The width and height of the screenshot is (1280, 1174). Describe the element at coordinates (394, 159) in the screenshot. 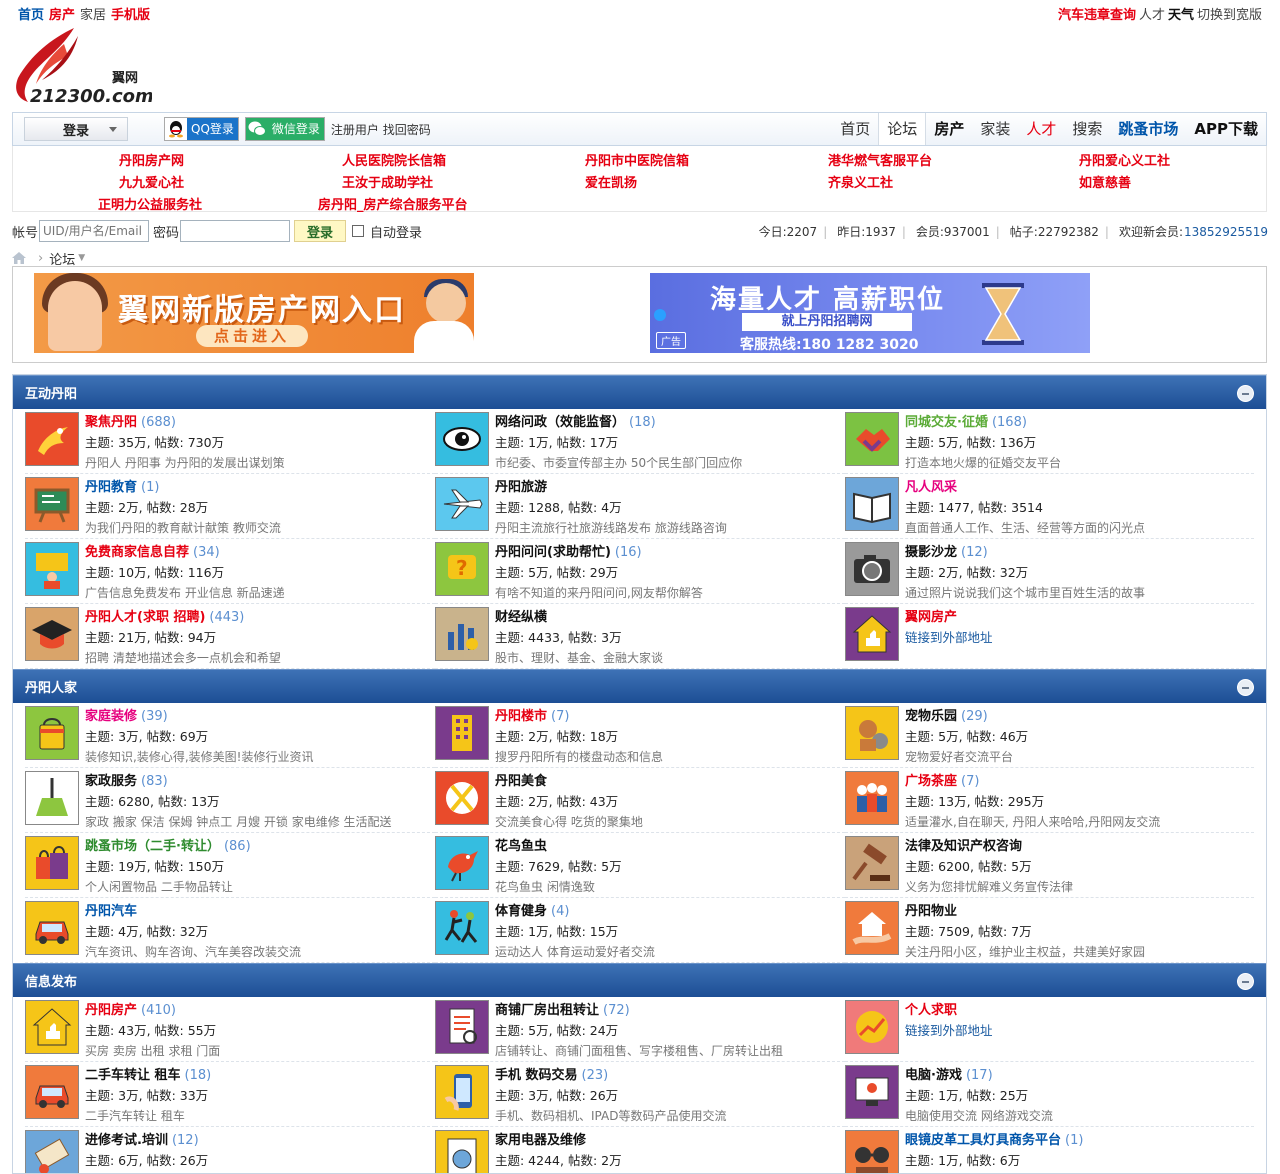

I see `partner-link: 人民医院院长信箱` at that location.